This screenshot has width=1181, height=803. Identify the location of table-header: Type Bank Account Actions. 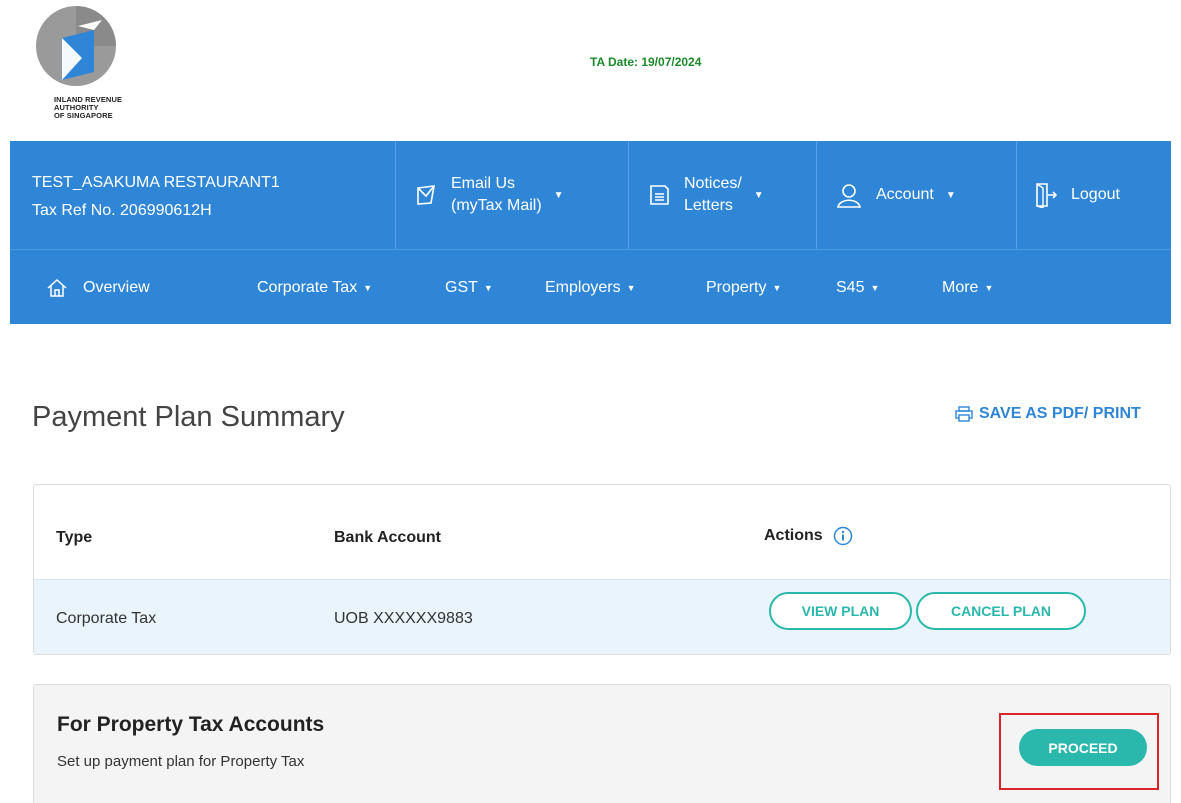
(602, 532).